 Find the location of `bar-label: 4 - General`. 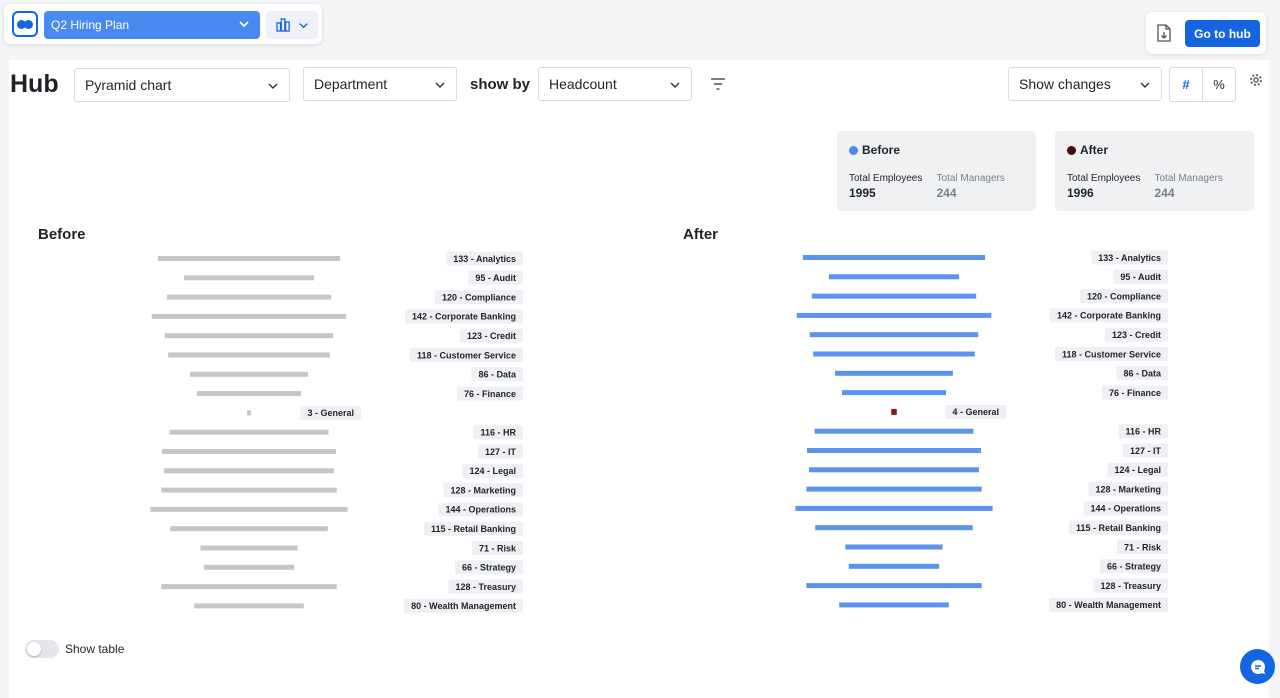

bar-label: 4 - General is located at coordinates (975, 412).